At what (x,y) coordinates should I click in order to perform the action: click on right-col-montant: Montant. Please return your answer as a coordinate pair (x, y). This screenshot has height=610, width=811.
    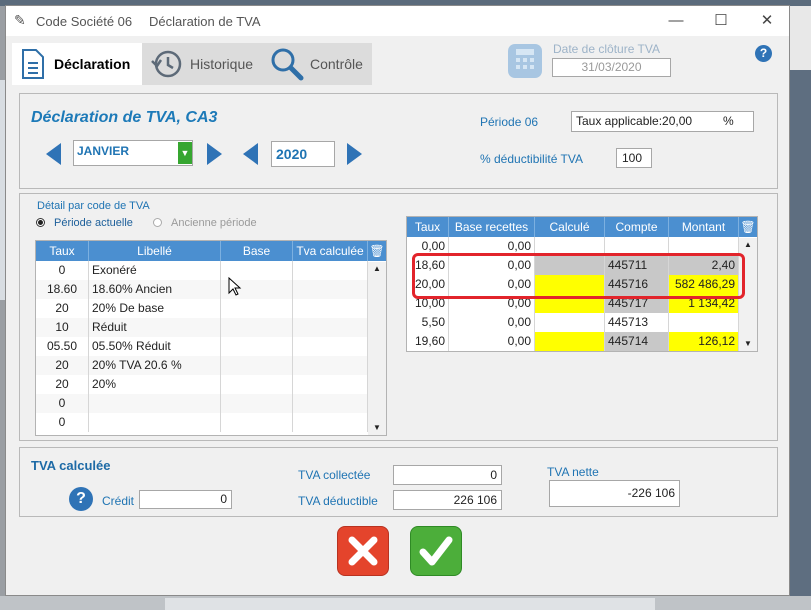
    Looking at the image, I should click on (704, 227).